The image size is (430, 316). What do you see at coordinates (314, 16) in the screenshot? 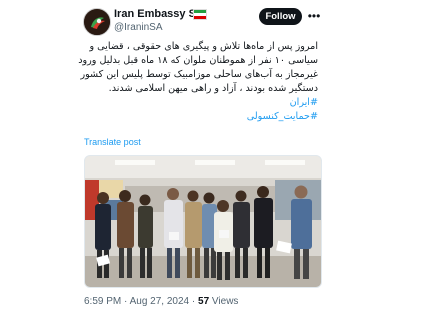
I see `more-options-icon: •••` at bounding box center [314, 16].